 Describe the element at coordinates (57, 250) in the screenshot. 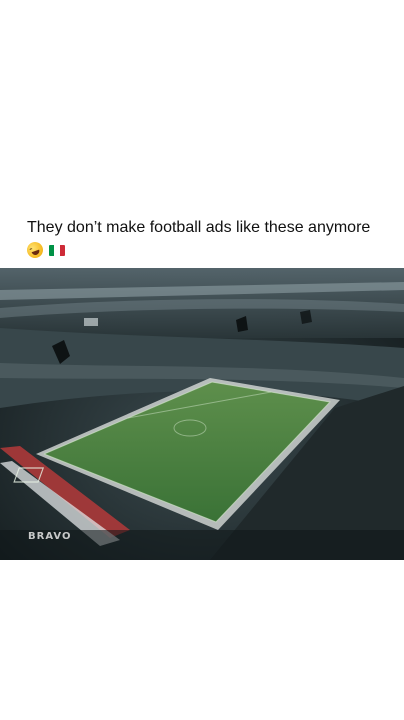

I see `italy-flag-icon` at that location.